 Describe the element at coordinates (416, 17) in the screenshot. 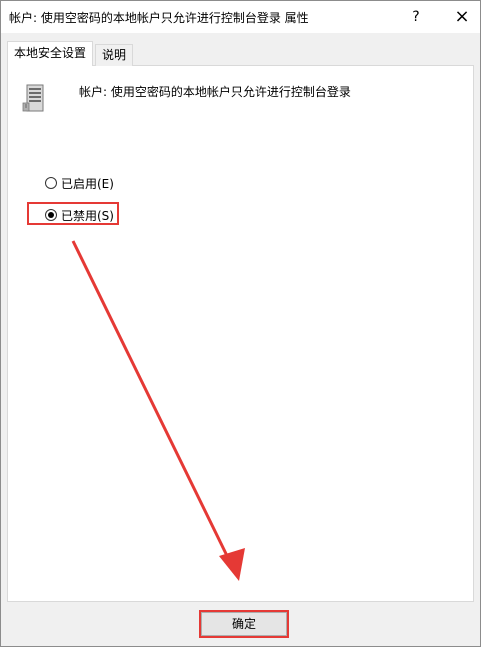

I see `help-button: ?` at that location.